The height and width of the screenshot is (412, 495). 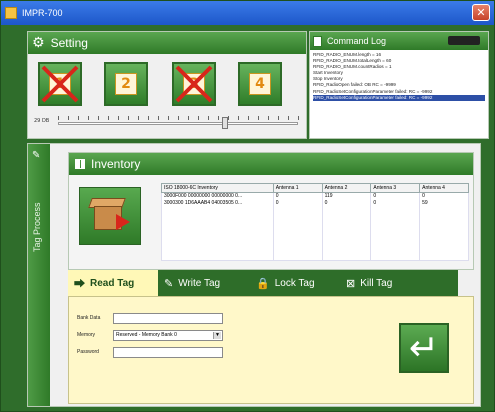 I want to click on command-log-header: Command Log, so click(x=399, y=41).